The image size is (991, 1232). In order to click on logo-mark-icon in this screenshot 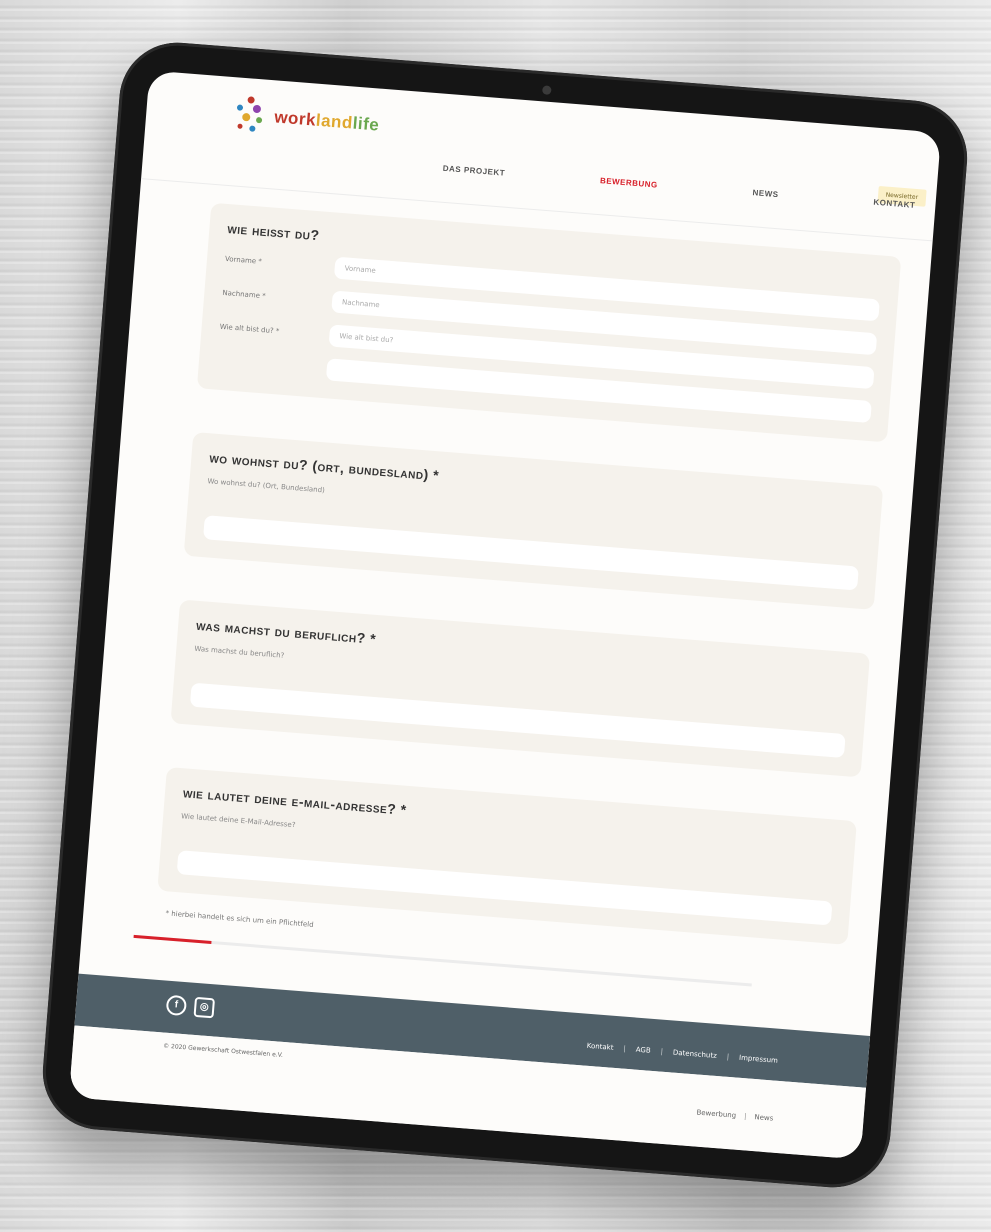, I will do `click(251, 116)`.